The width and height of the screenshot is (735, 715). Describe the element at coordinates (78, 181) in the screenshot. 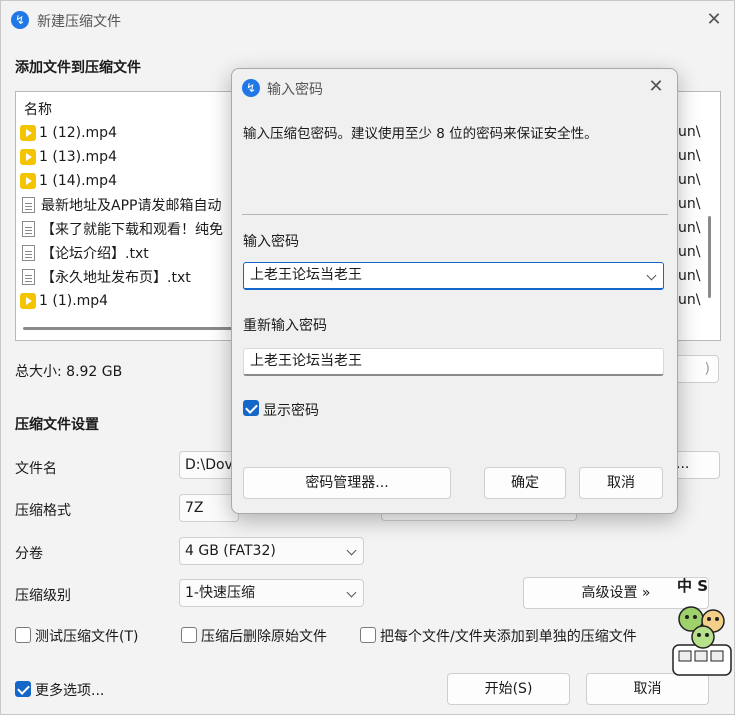

I see `file-name: 1 (14).mp4` at that location.